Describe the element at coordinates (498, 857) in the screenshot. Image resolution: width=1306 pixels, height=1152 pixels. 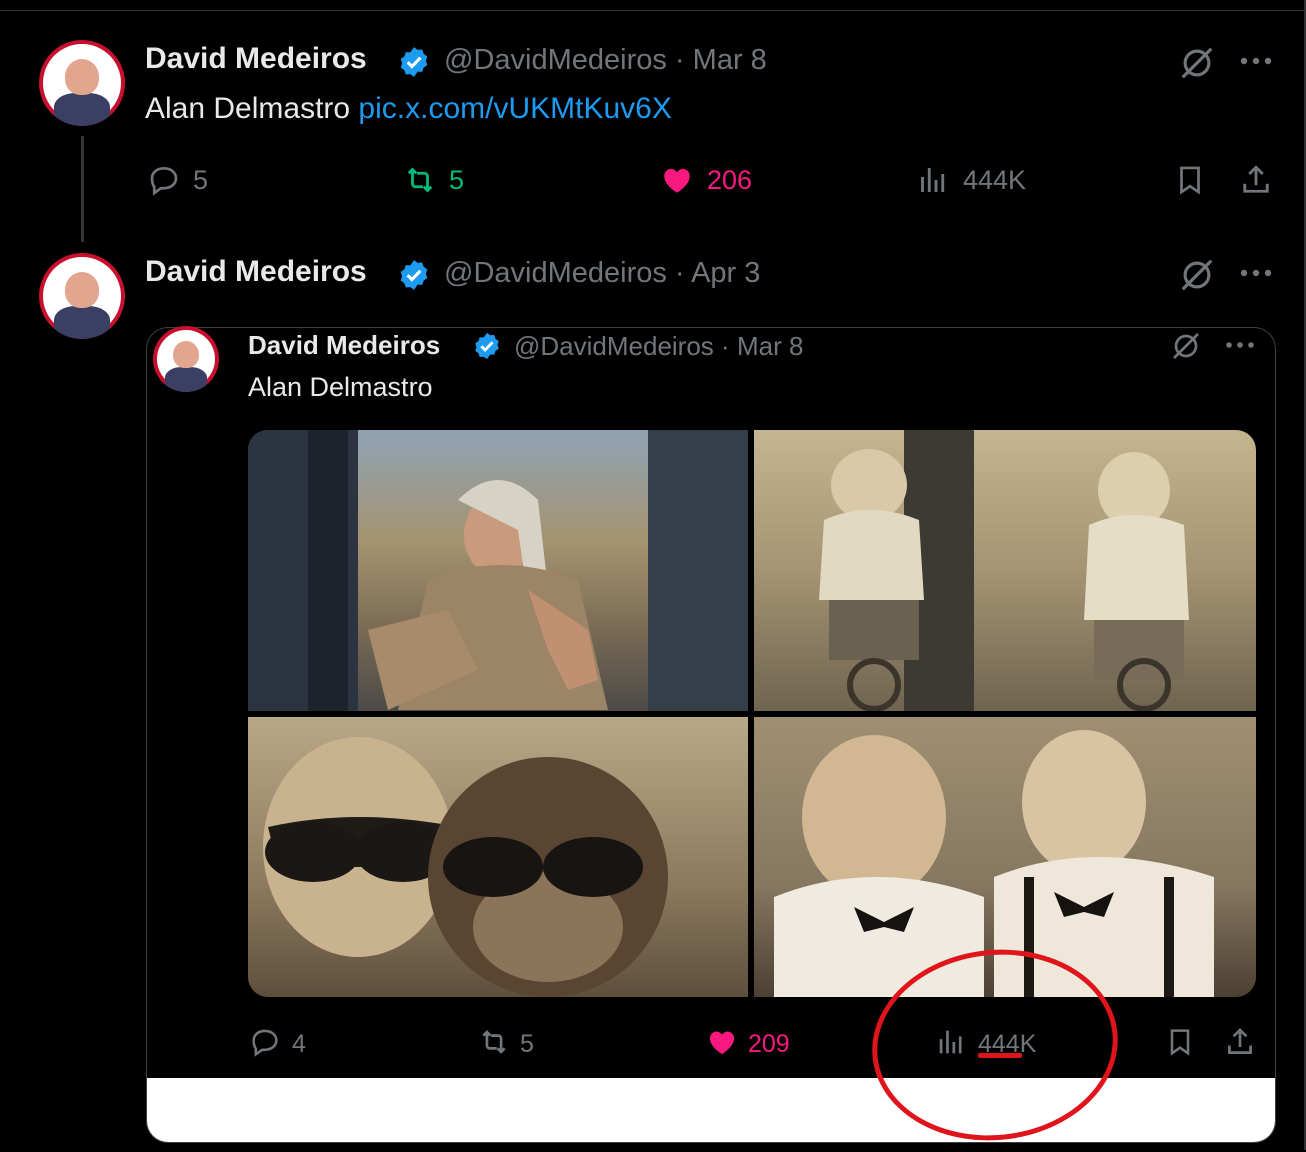
I see `photo-boy-with-monkey` at that location.